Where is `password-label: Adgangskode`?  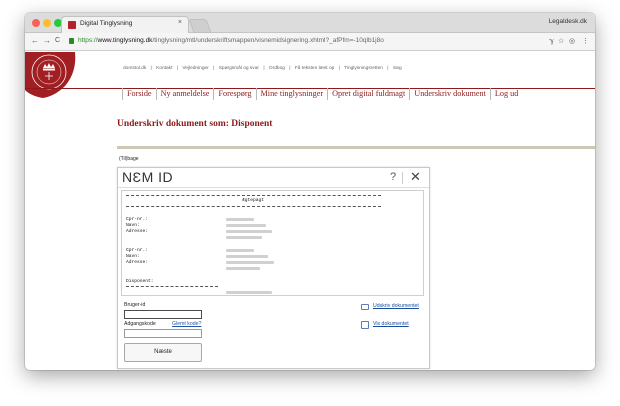
password-label: Adgangskode is located at coordinates (140, 324).